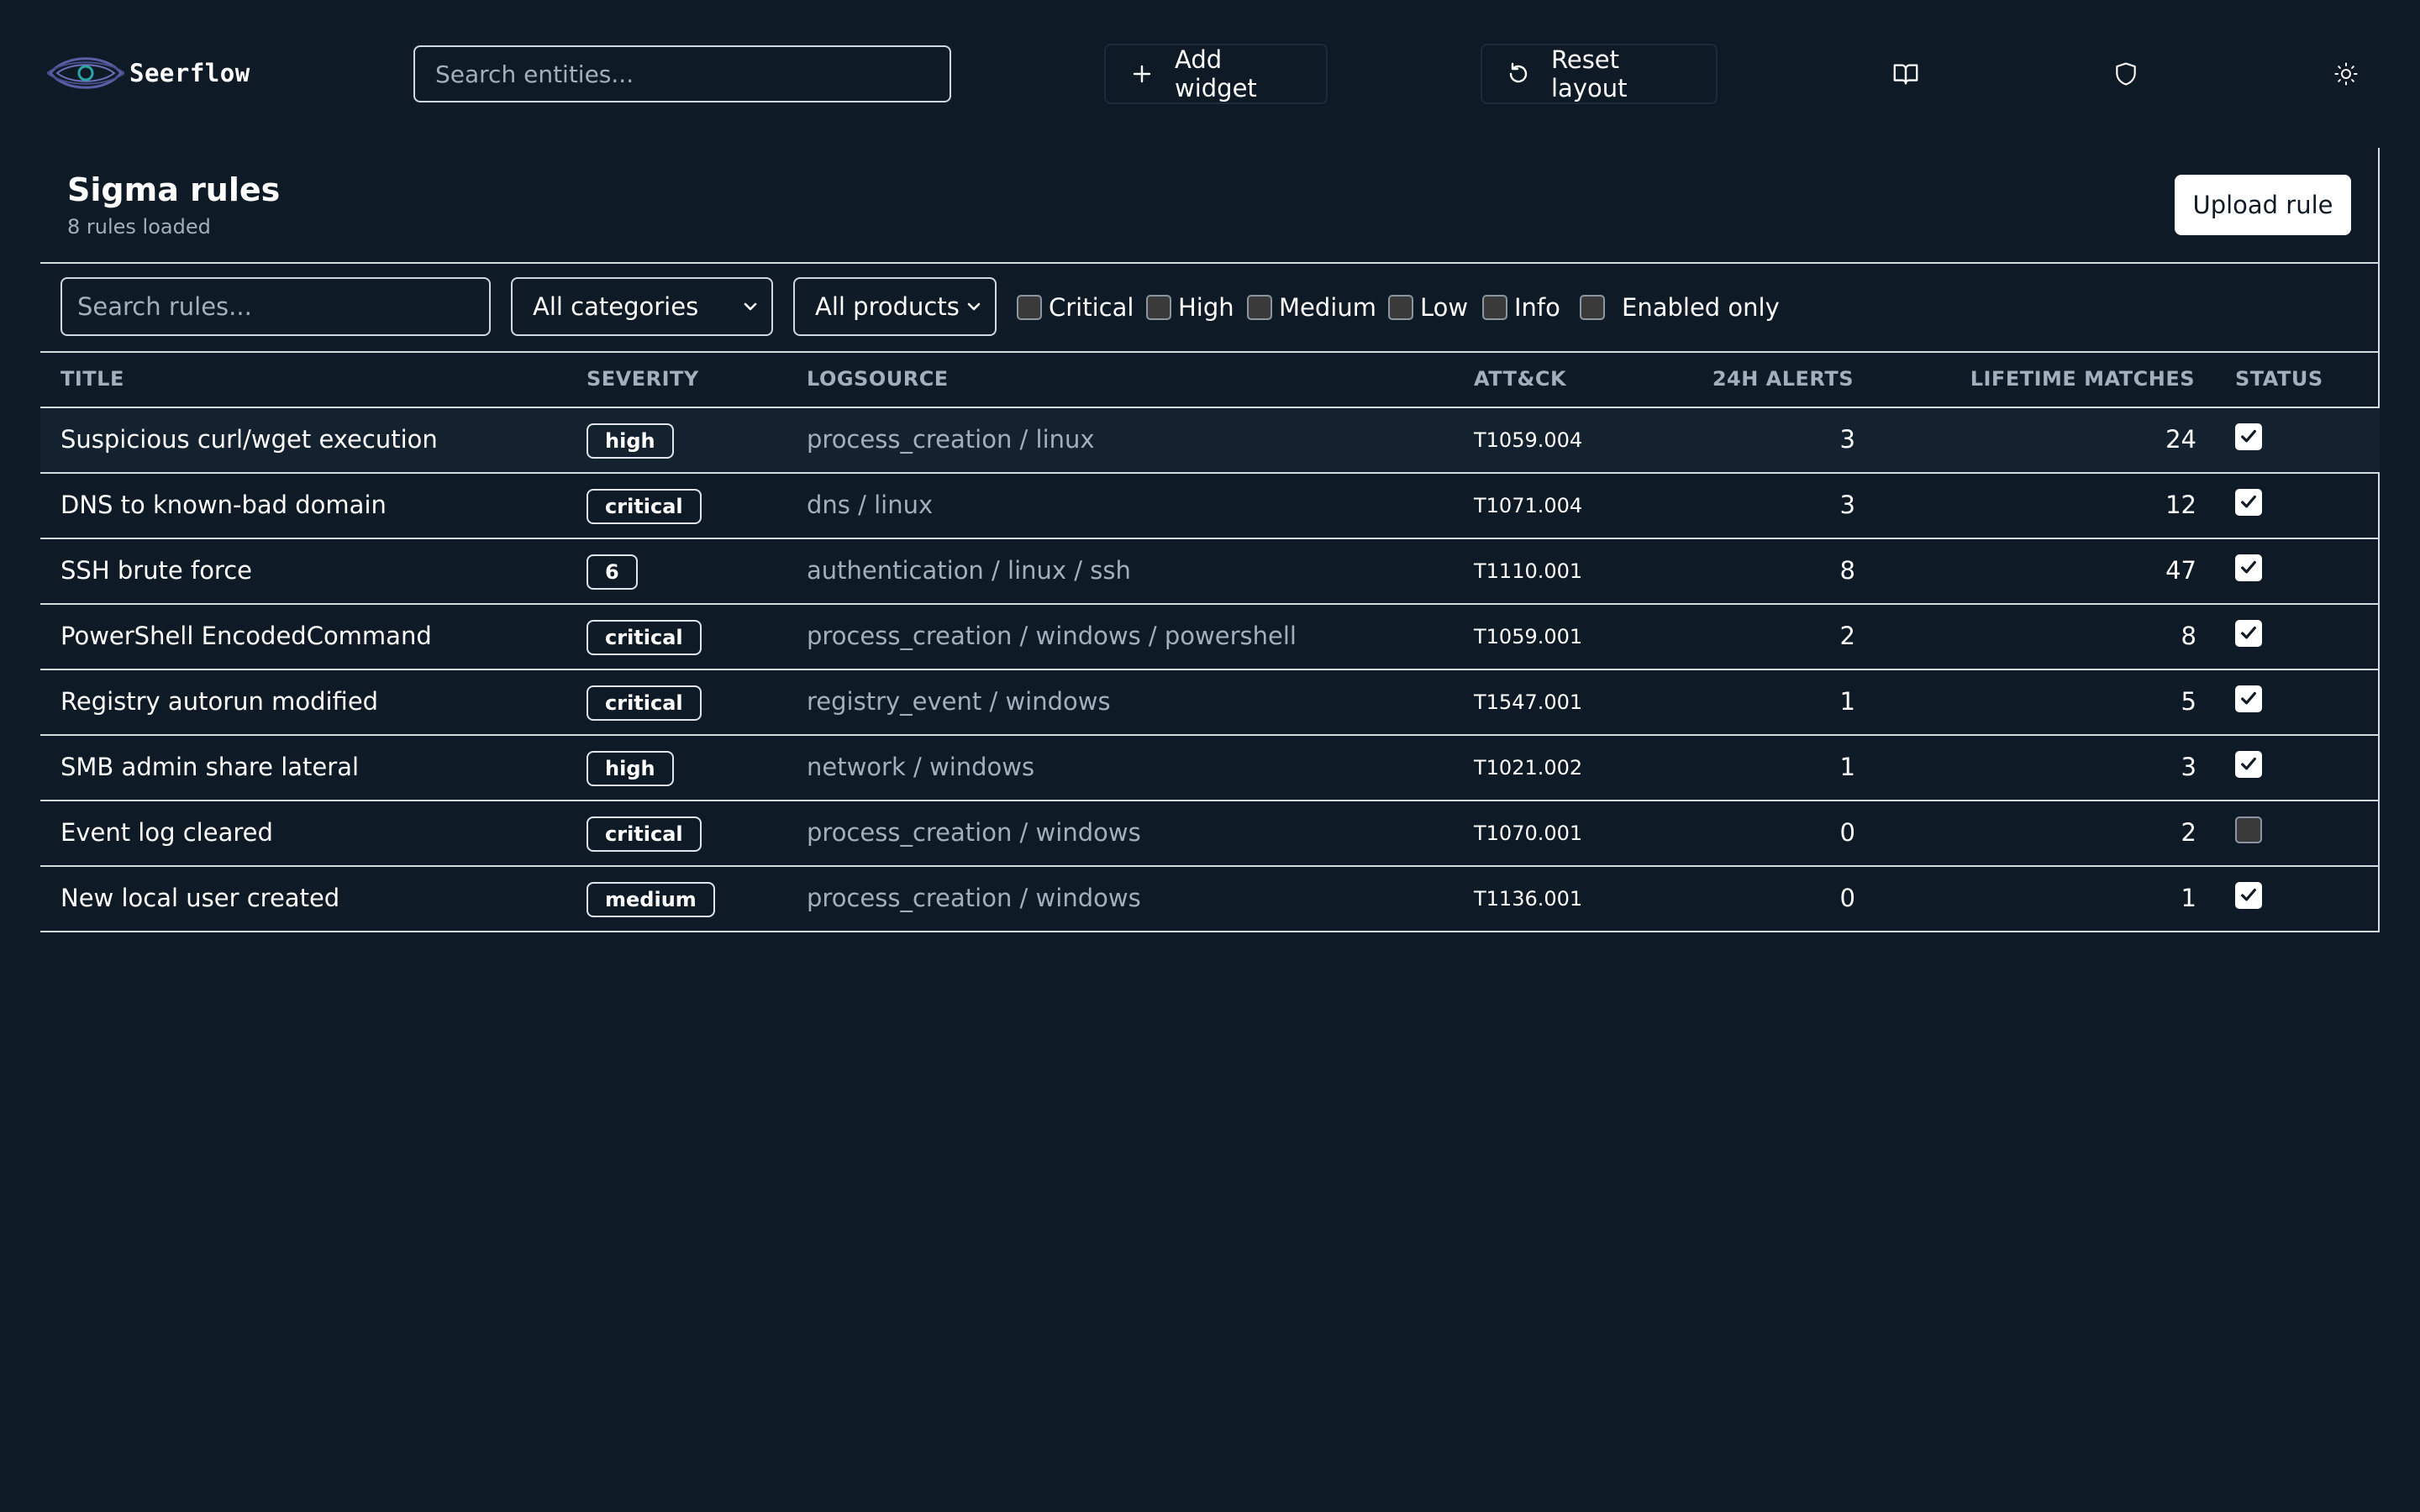  What do you see at coordinates (156, 570) in the screenshot?
I see `rule-title: SSH brute force` at bounding box center [156, 570].